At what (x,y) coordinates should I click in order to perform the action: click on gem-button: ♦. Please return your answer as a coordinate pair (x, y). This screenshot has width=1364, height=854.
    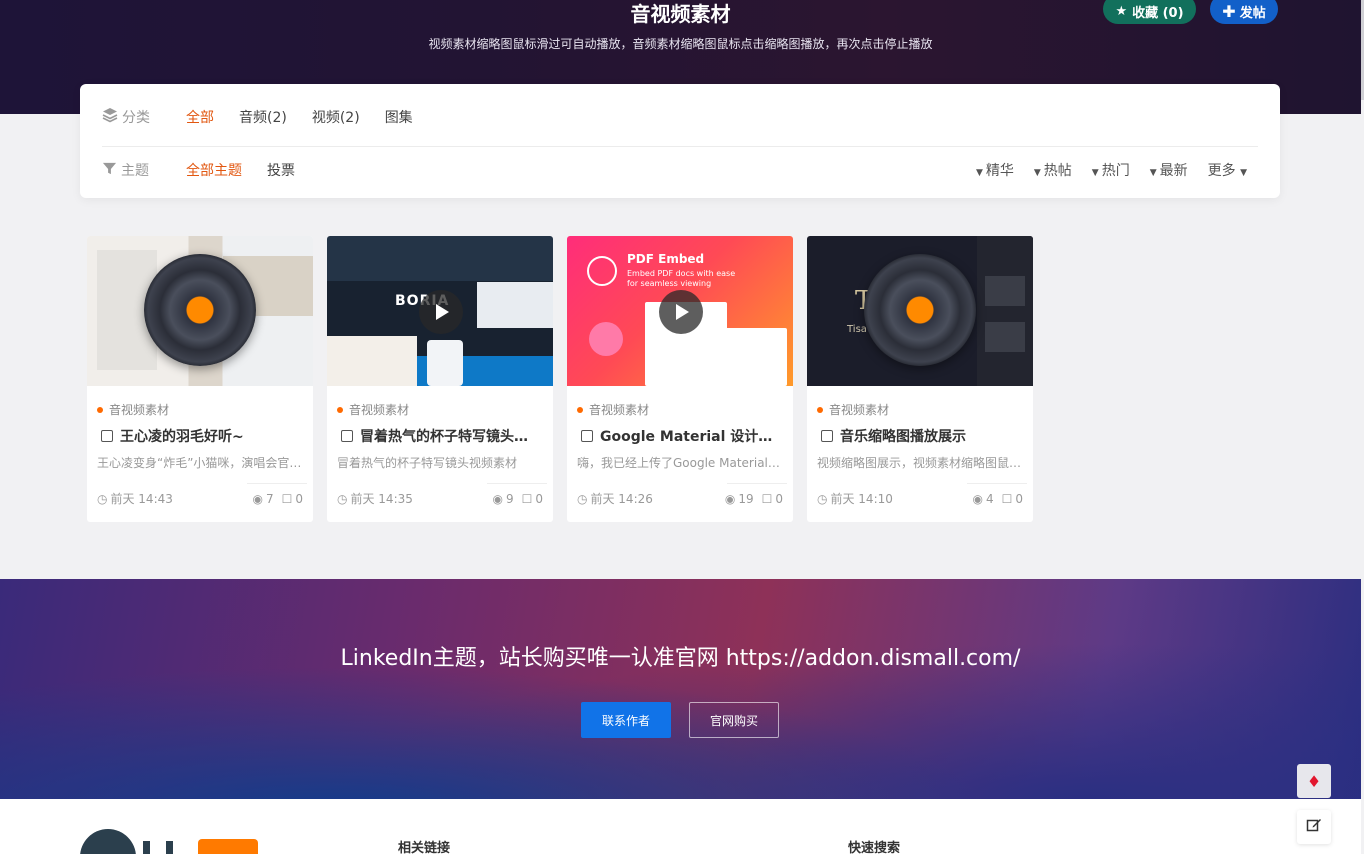
    Looking at the image, I should click on (1314, 781).